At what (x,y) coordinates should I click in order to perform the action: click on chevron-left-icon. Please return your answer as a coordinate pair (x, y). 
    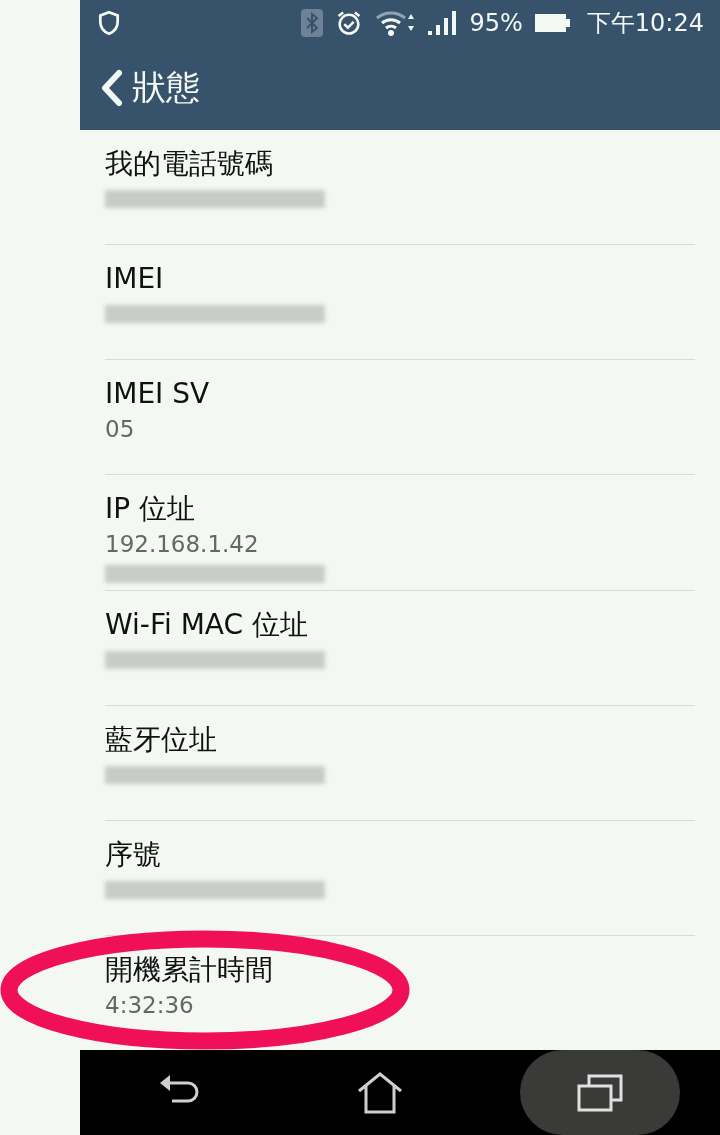
    Looking at the image, I should click on (112, 87).